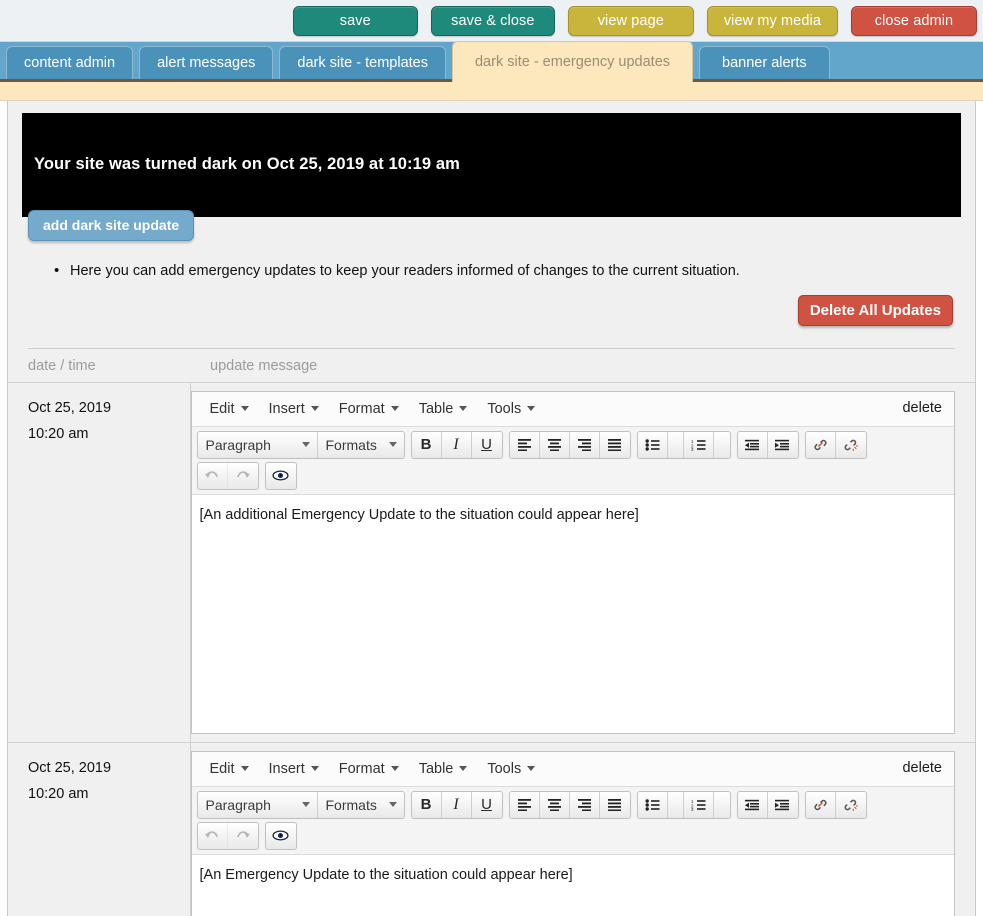 This screenshot has height=916, width=983. Describe the element at coordinates (362, 62) in the screenshot. I see `tab-dark-site-templates: dark site - templates` at that location.